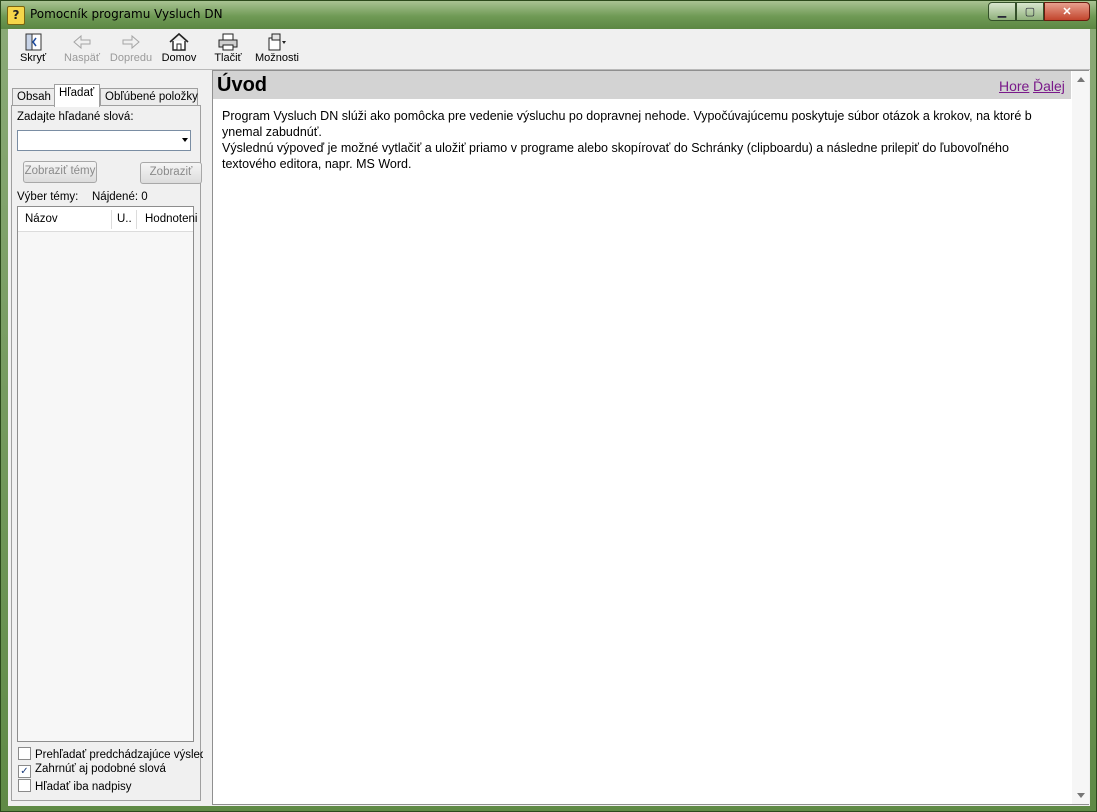 This screenshot has width=1097, height=812. I want to click on back-label: Naspäť, so click(82, 58).